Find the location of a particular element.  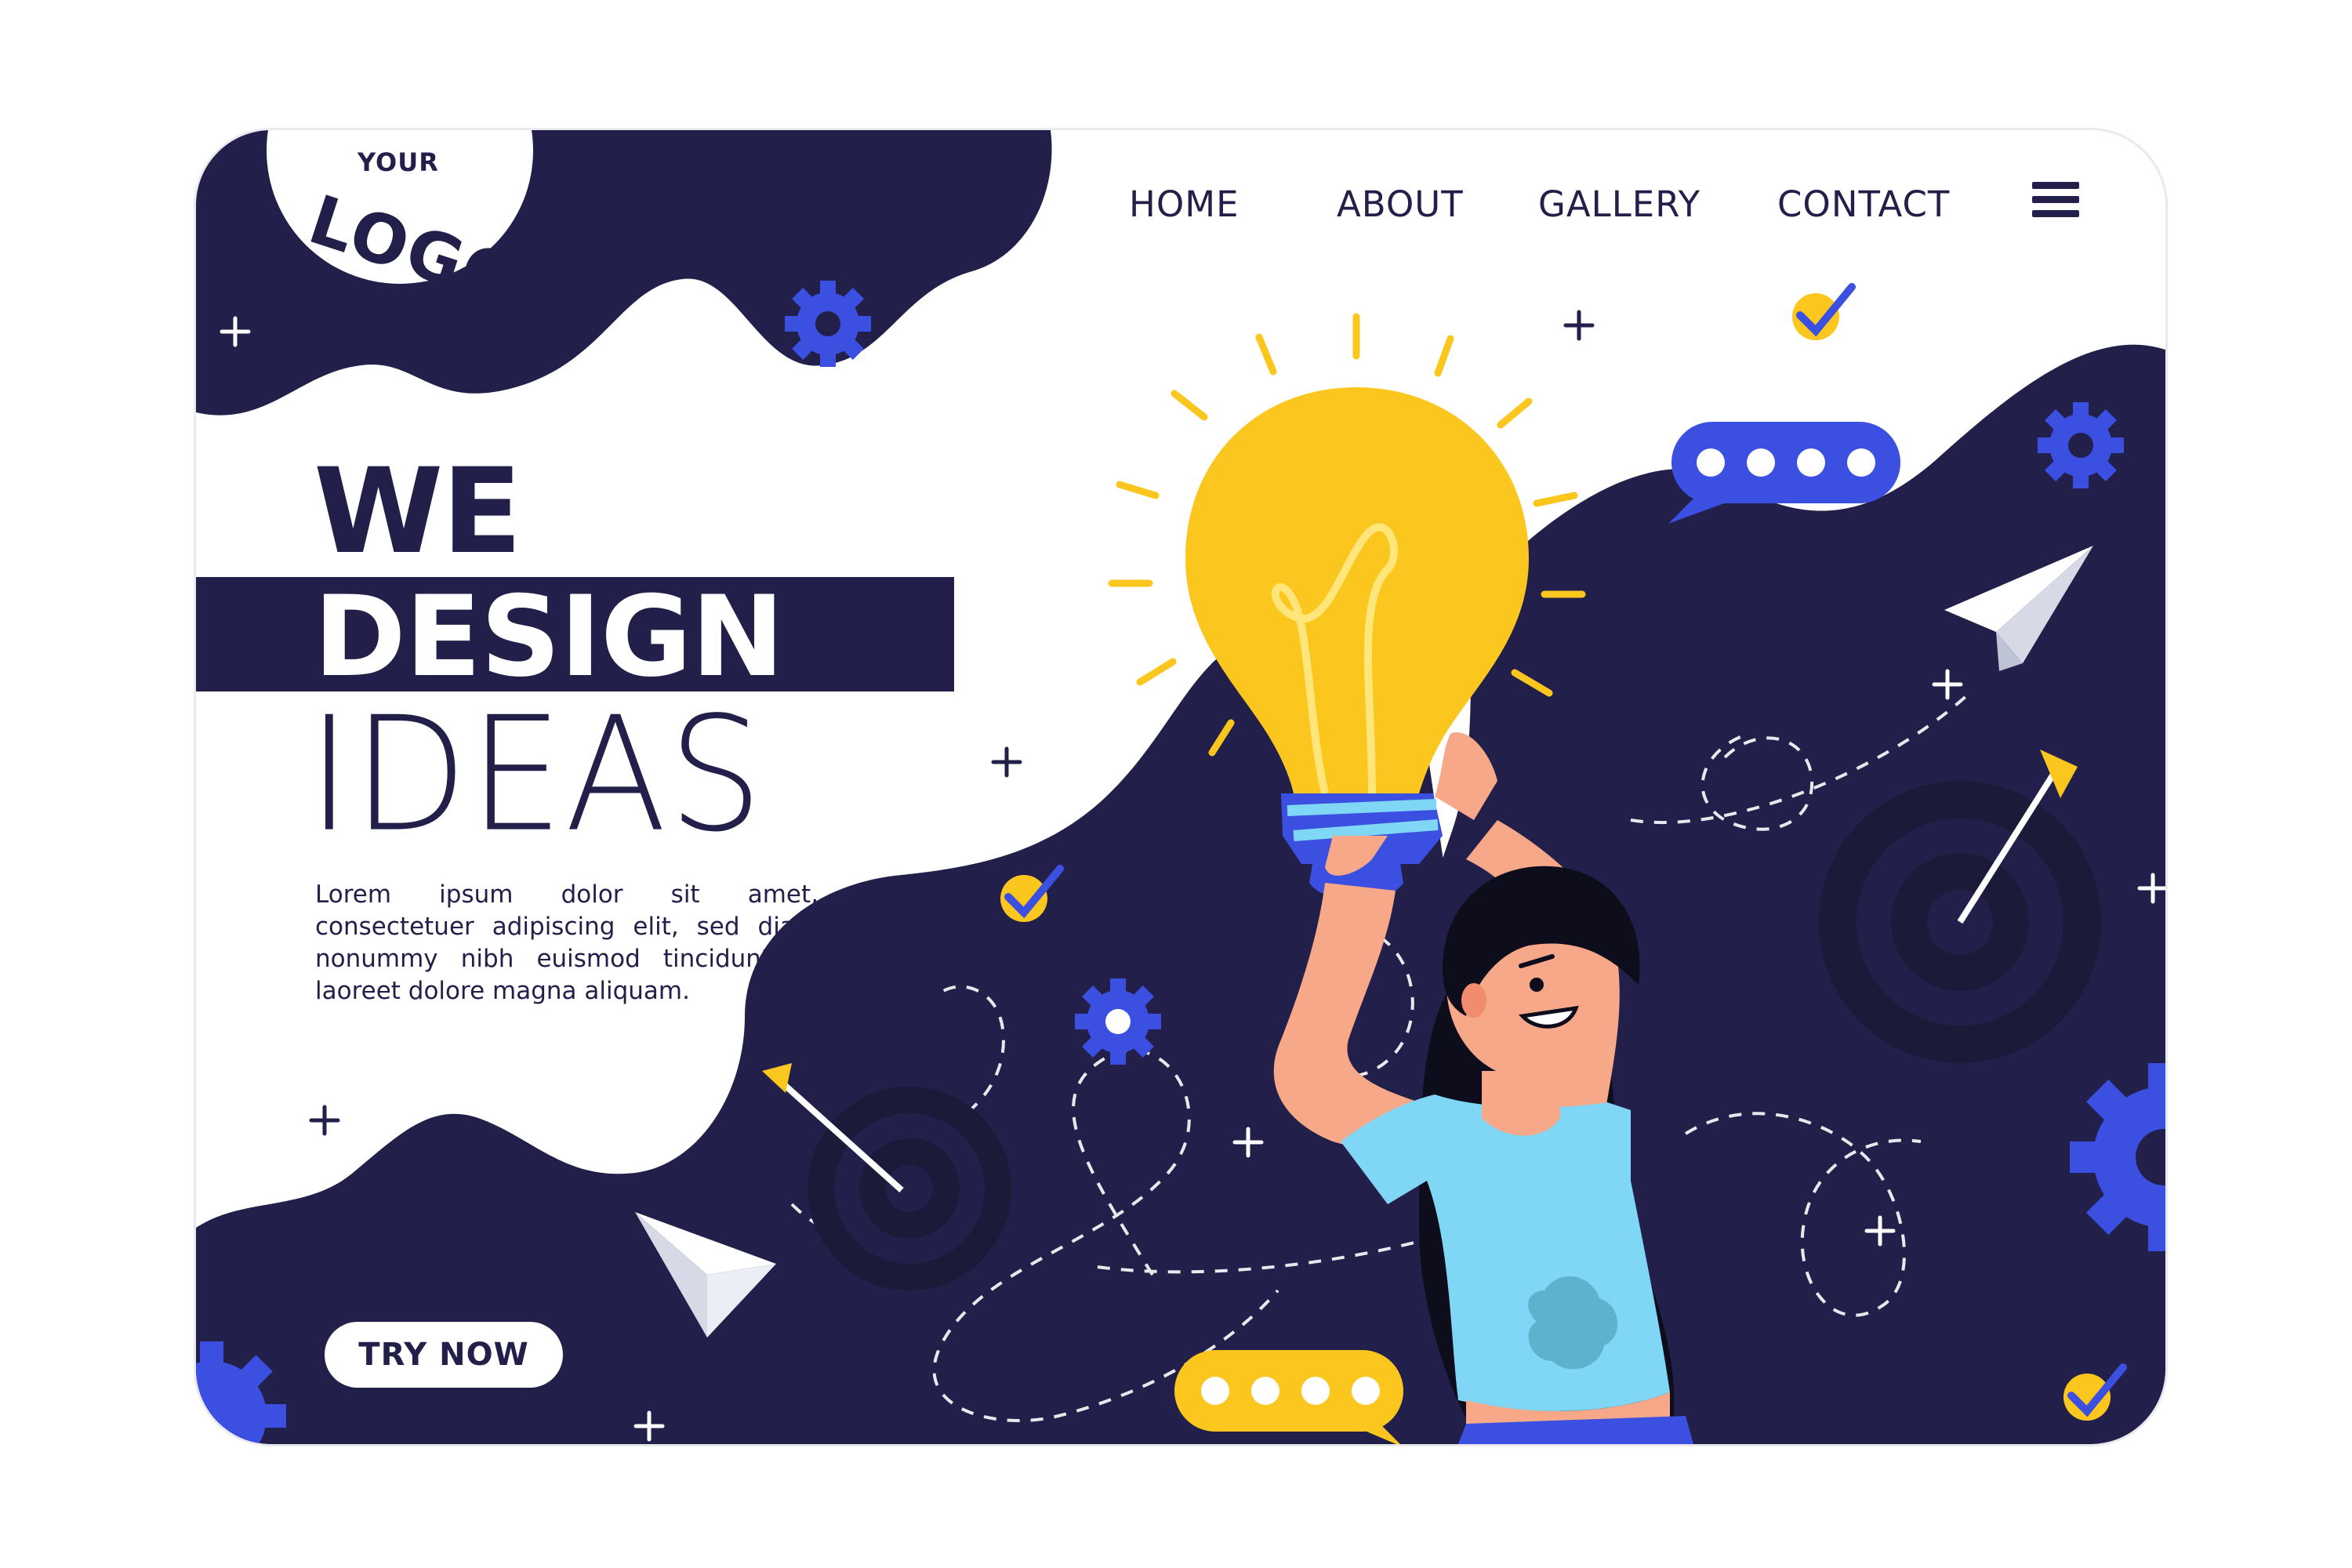

hamburger-menu-icon is located at coordinates (2055, 201).